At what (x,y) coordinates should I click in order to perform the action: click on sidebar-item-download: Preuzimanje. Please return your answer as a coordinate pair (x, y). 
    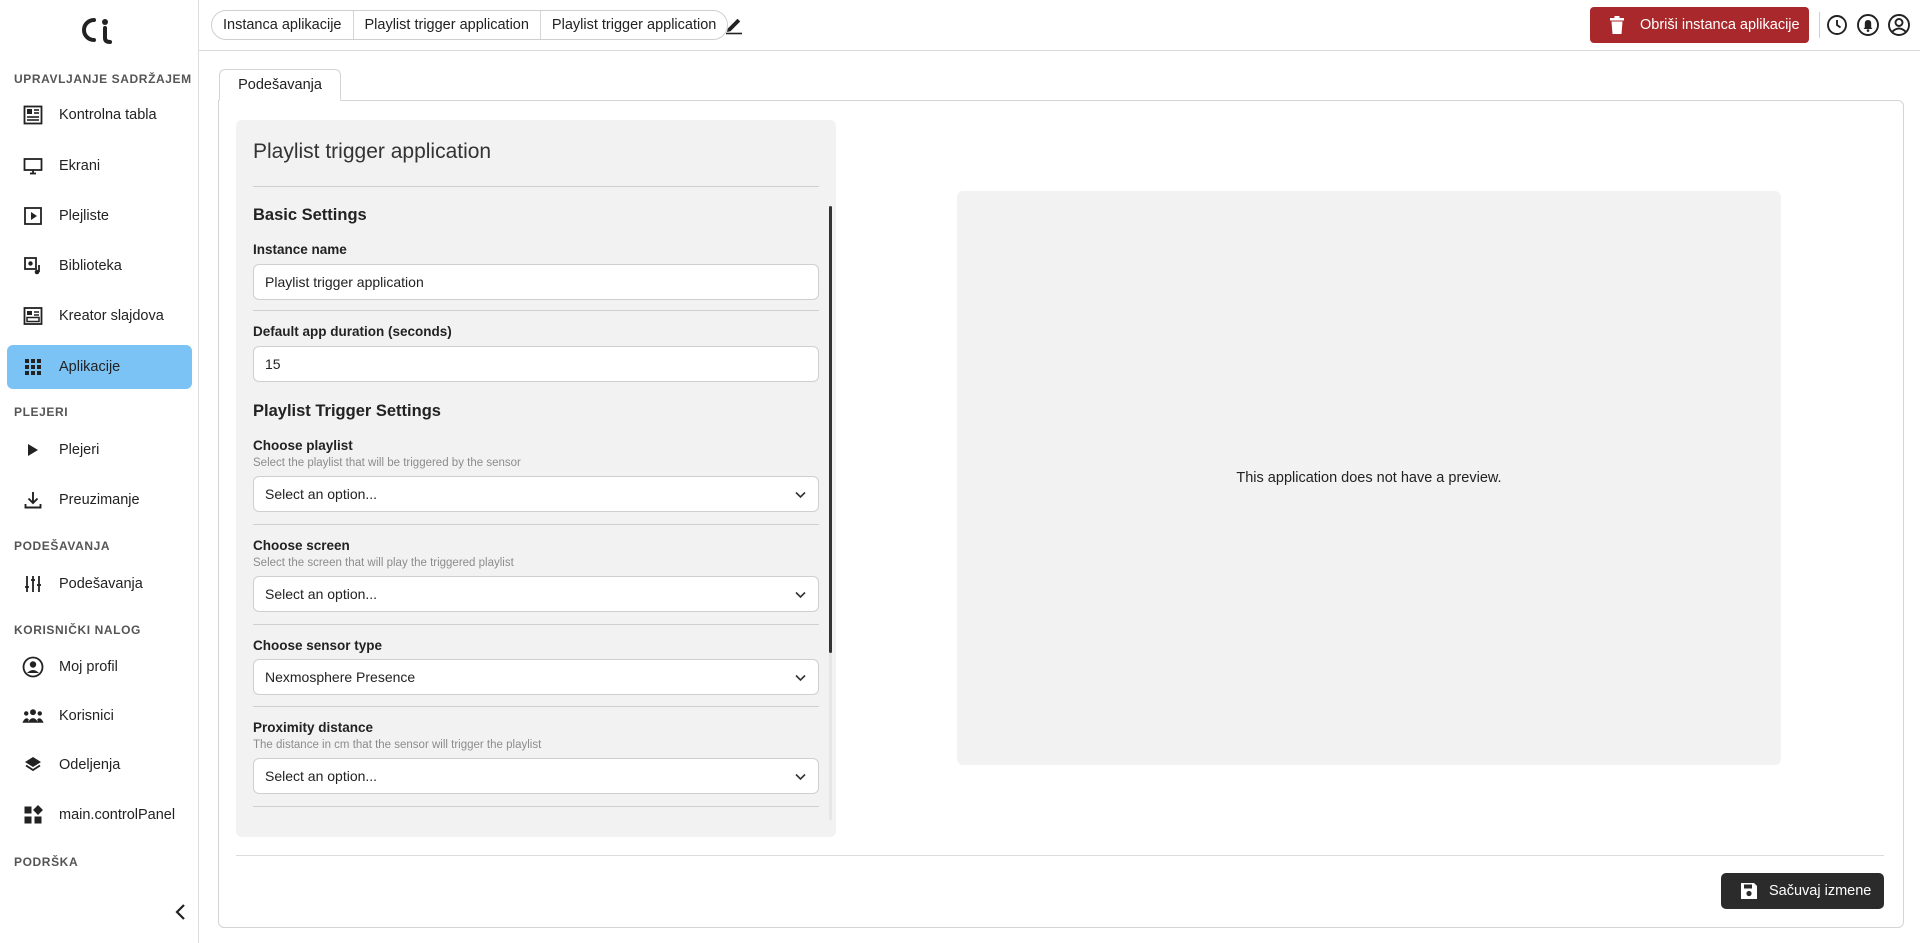
    Looking at the image, I should click on (99, 500).